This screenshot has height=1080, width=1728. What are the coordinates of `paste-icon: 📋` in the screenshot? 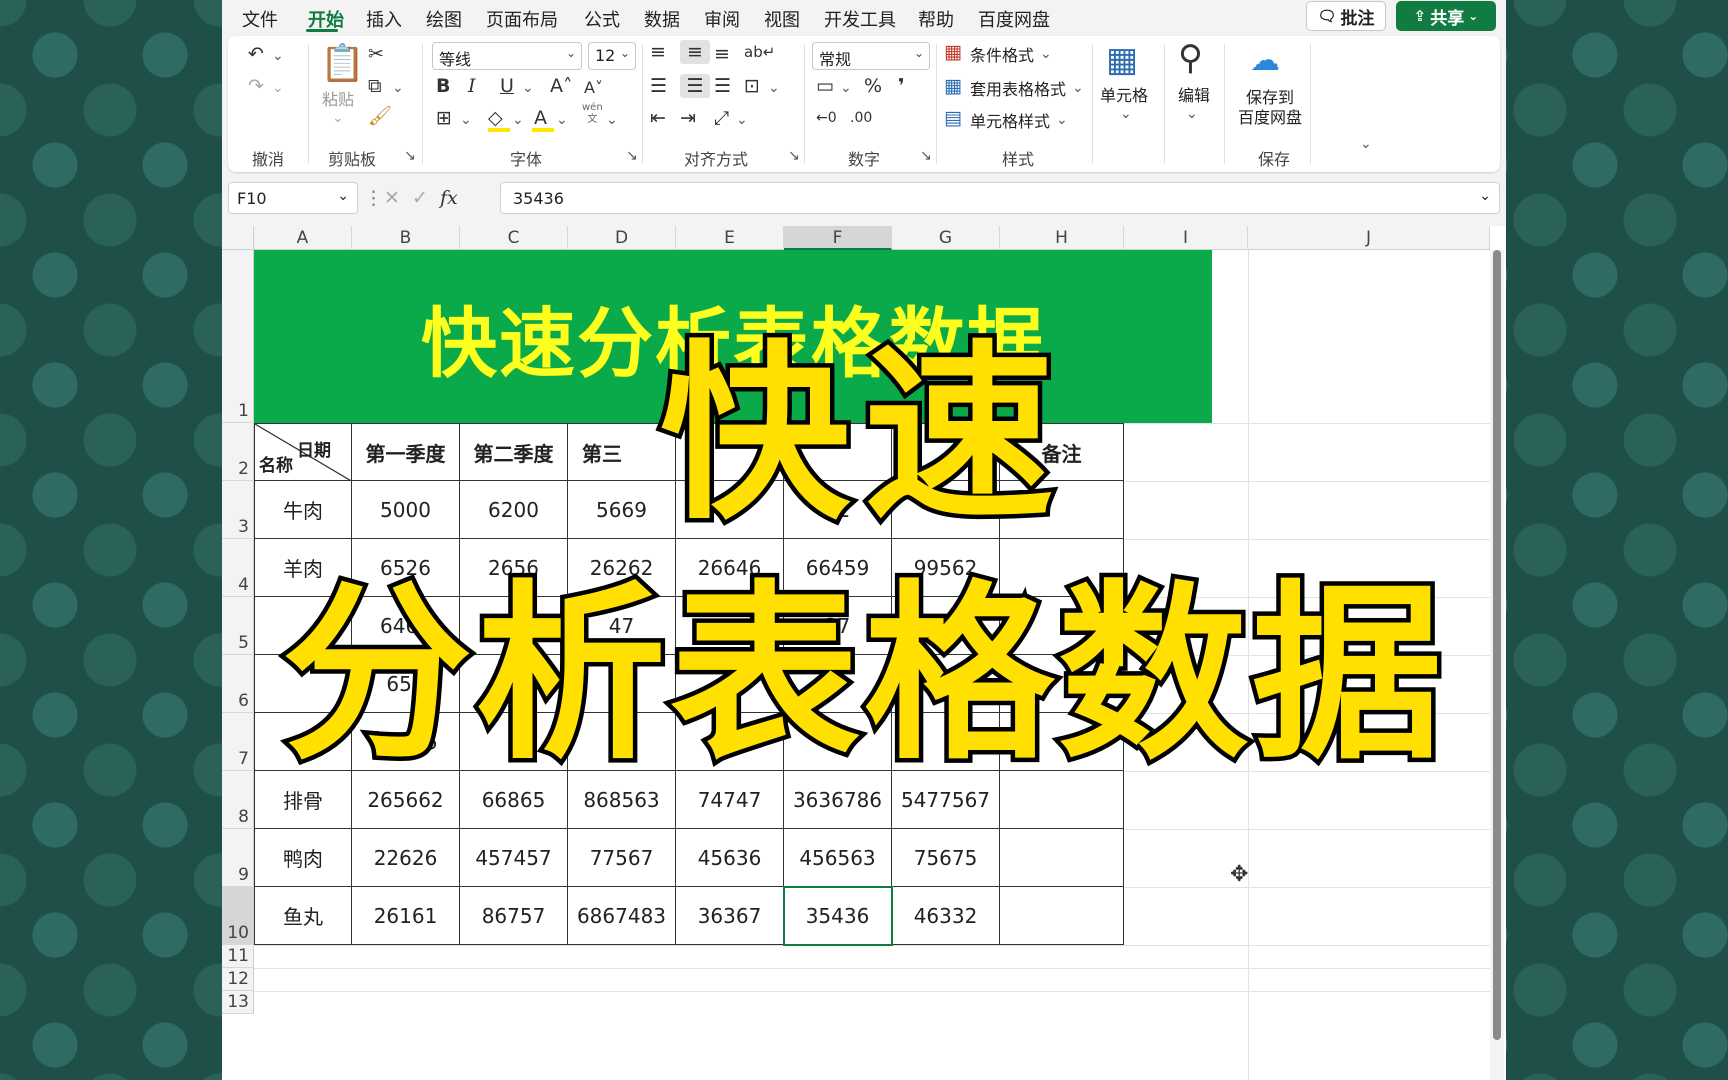 It's located at (342, 64).